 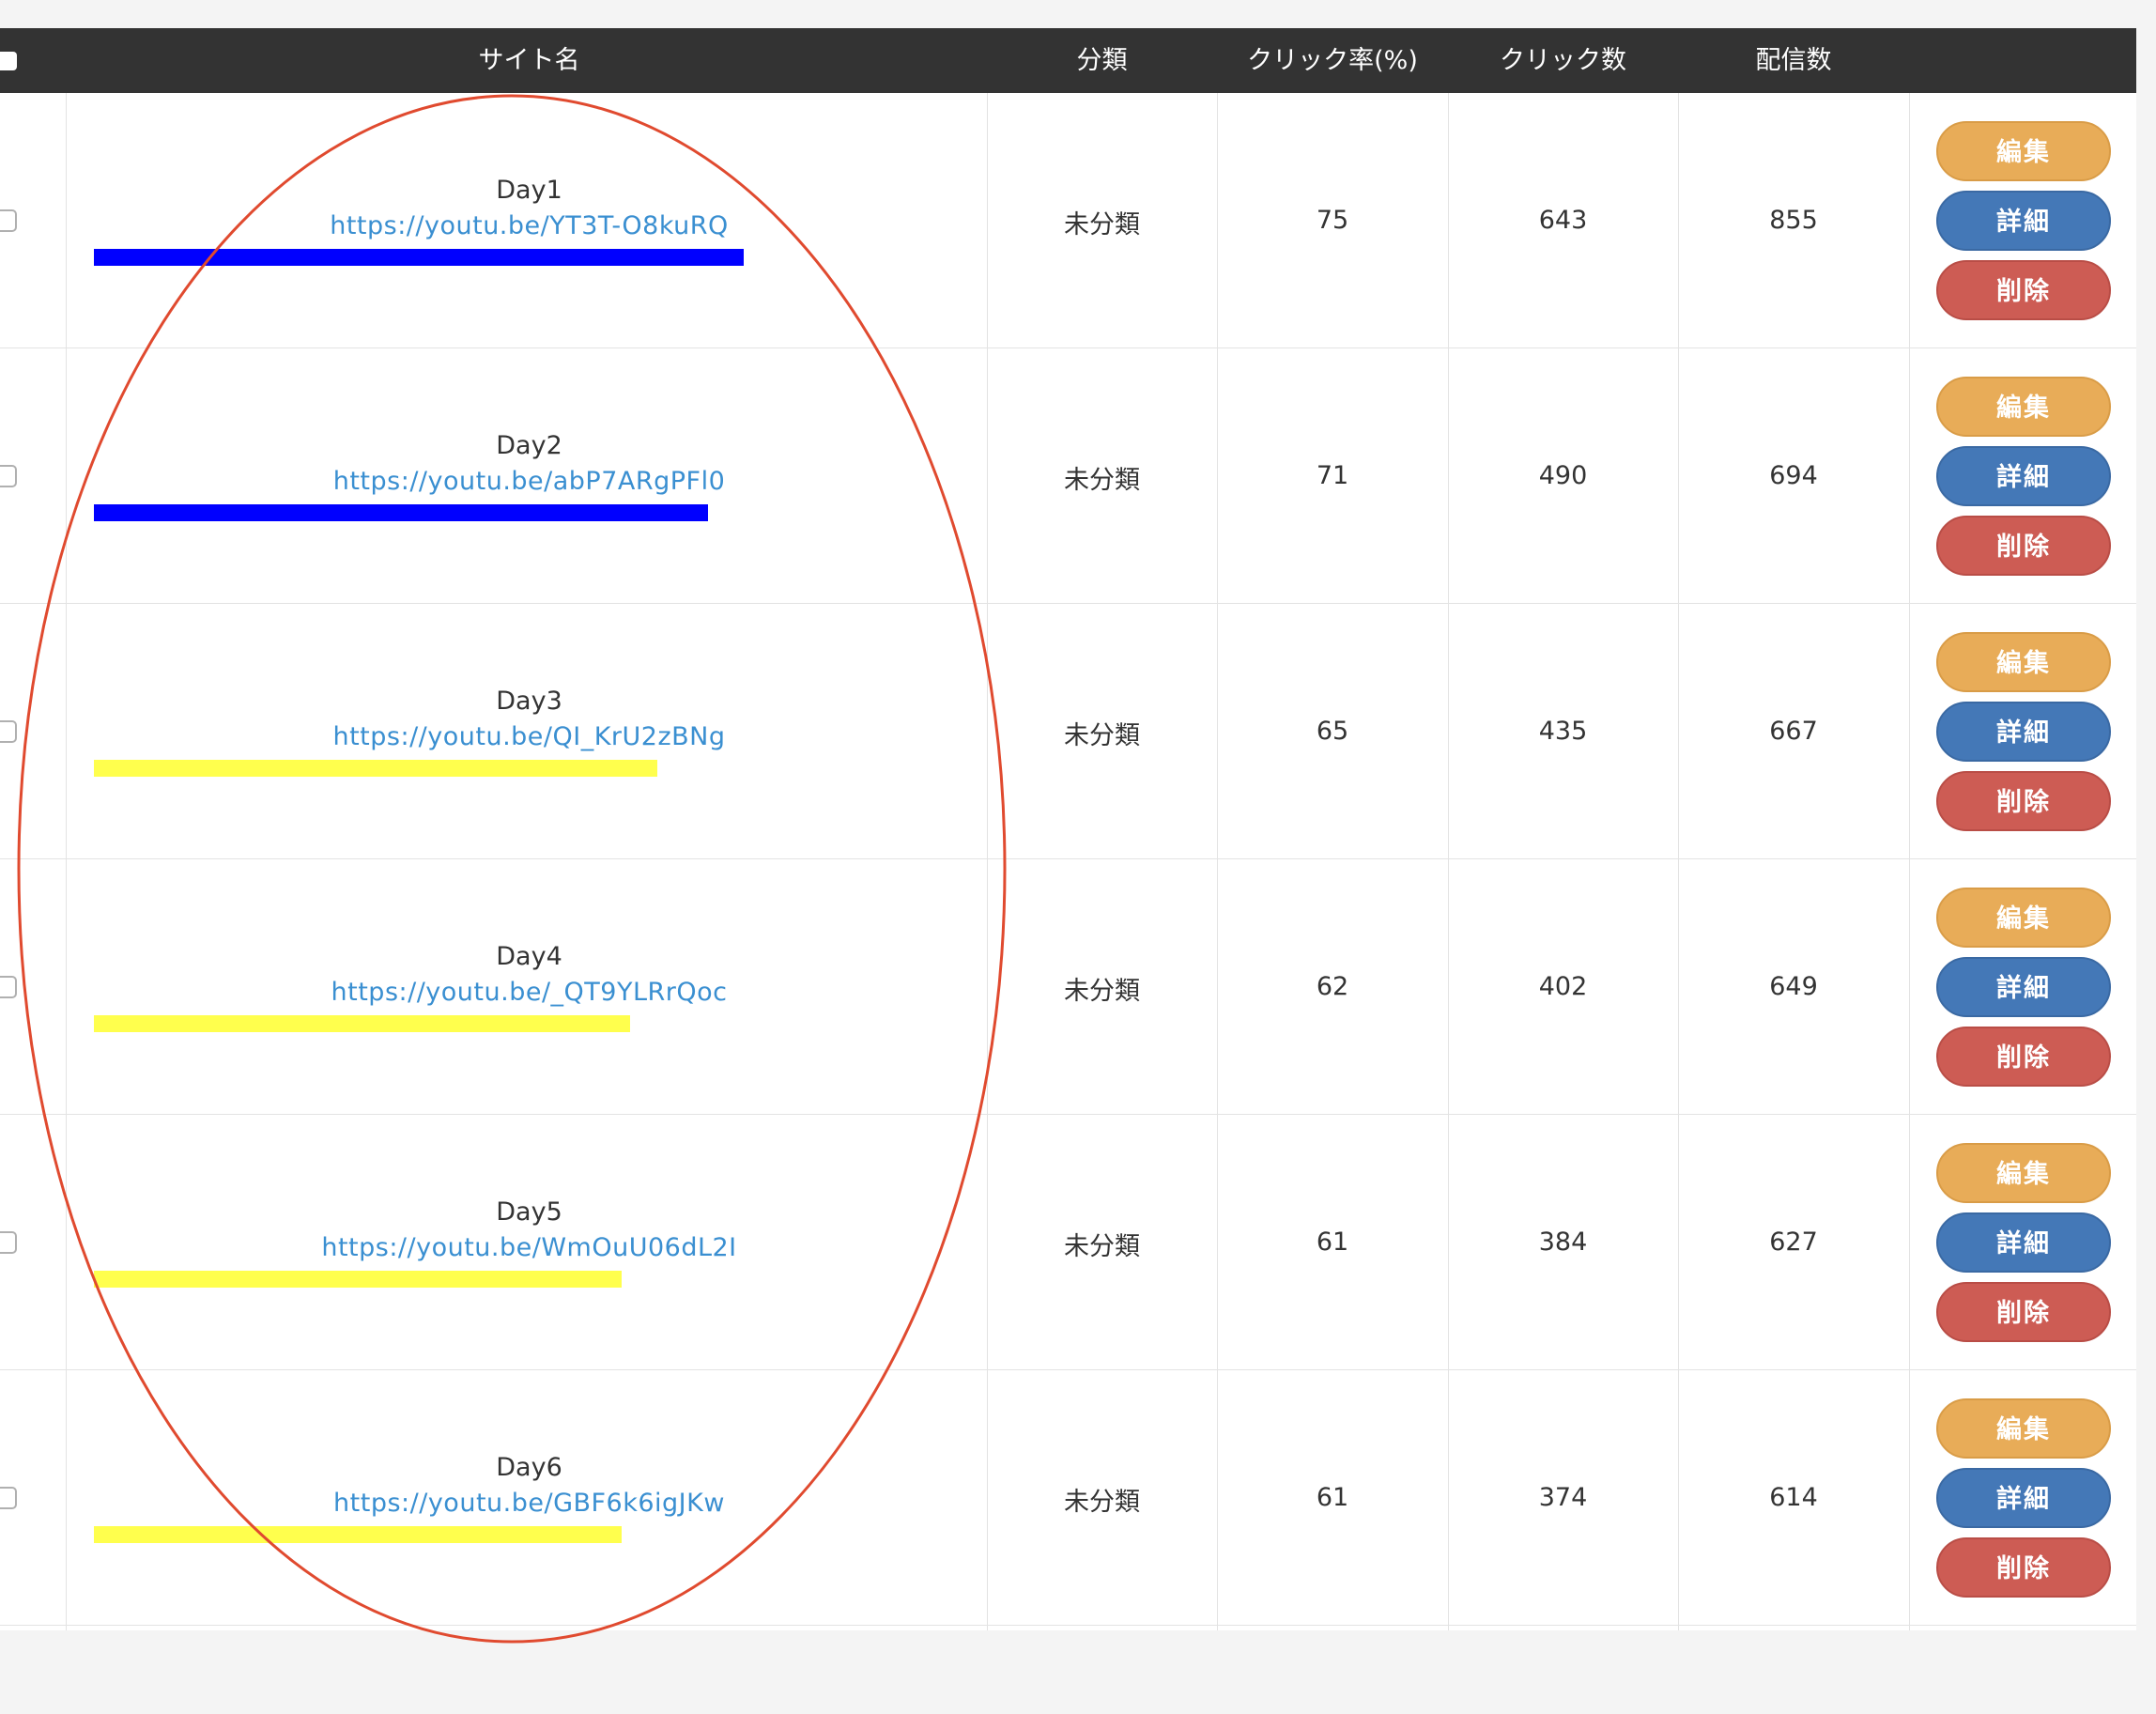 What do you see at coordinates (1563, 731) in the screenshot?
I see `clicks-cell: 435` at bounding box center [1563, 731].